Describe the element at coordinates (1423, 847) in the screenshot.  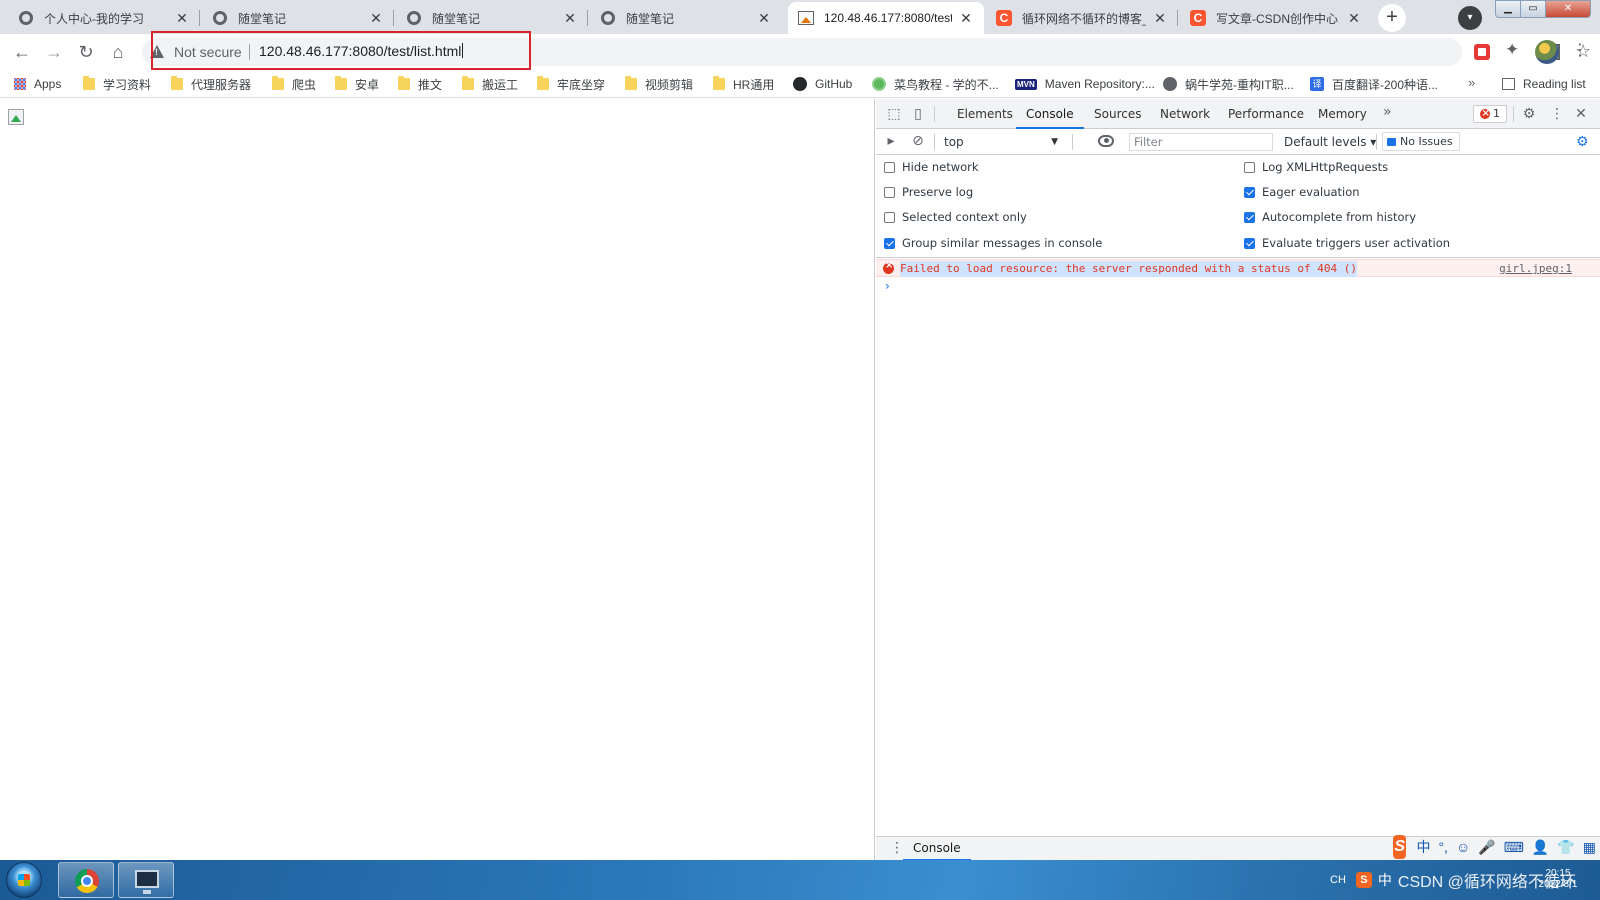
I see `ime-chinese-mode: 中` at that location.